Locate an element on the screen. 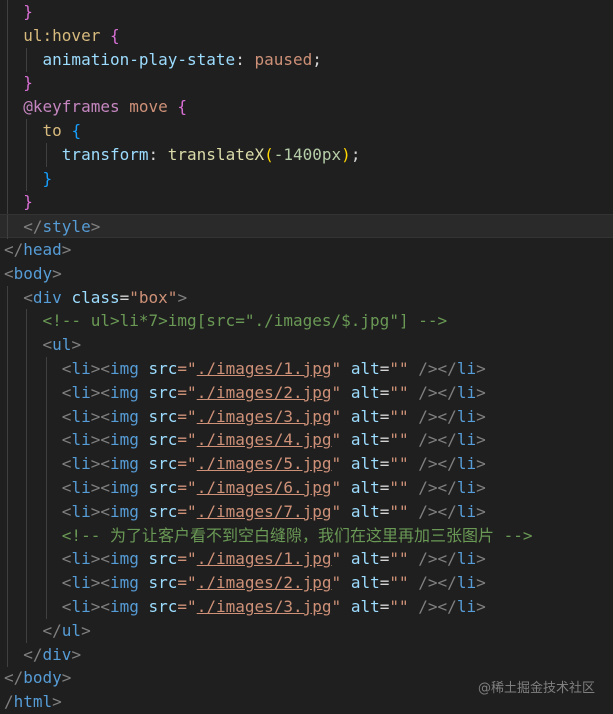 The width and height of the screenshot is (613, 714). code-line: animation-play-state: paused; is located at coordinates (306, 59).